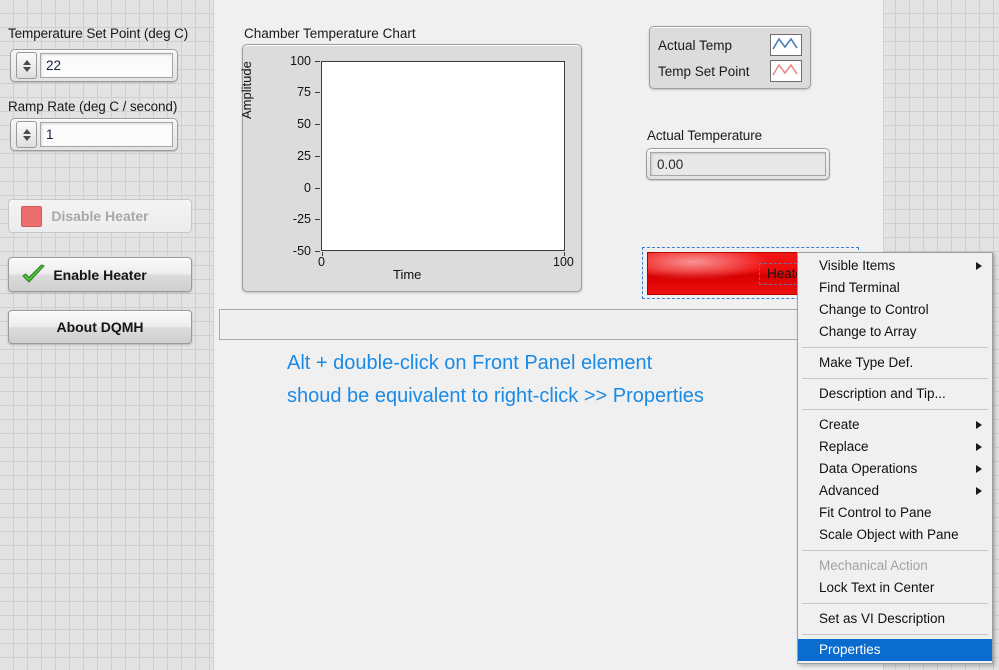 Image resolution: width=999 pixels, height=670 pixels. I want to click on chart-plot-area, so click(443, 156).